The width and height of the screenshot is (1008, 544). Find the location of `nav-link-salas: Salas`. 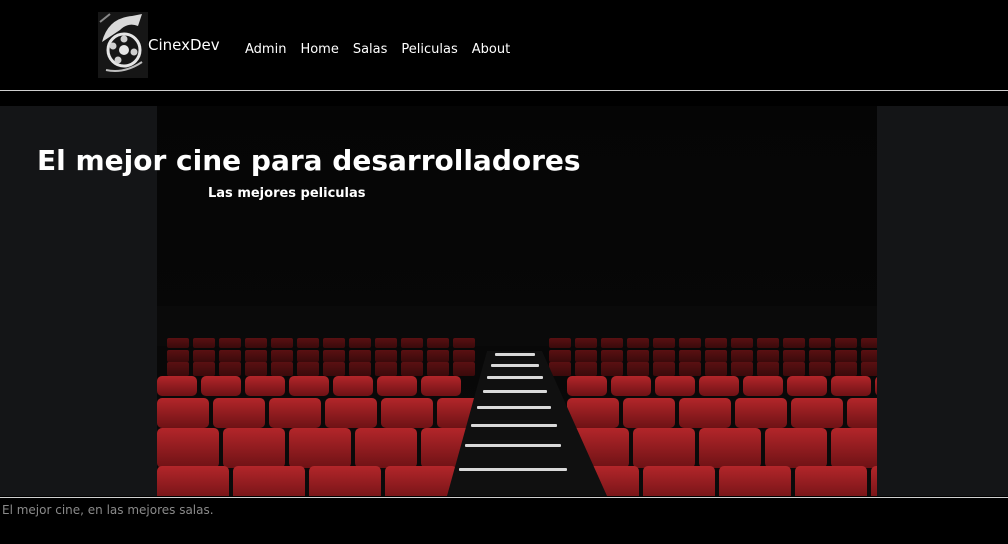

nav-link-salas: Salas is located at coordinates (370, 49).